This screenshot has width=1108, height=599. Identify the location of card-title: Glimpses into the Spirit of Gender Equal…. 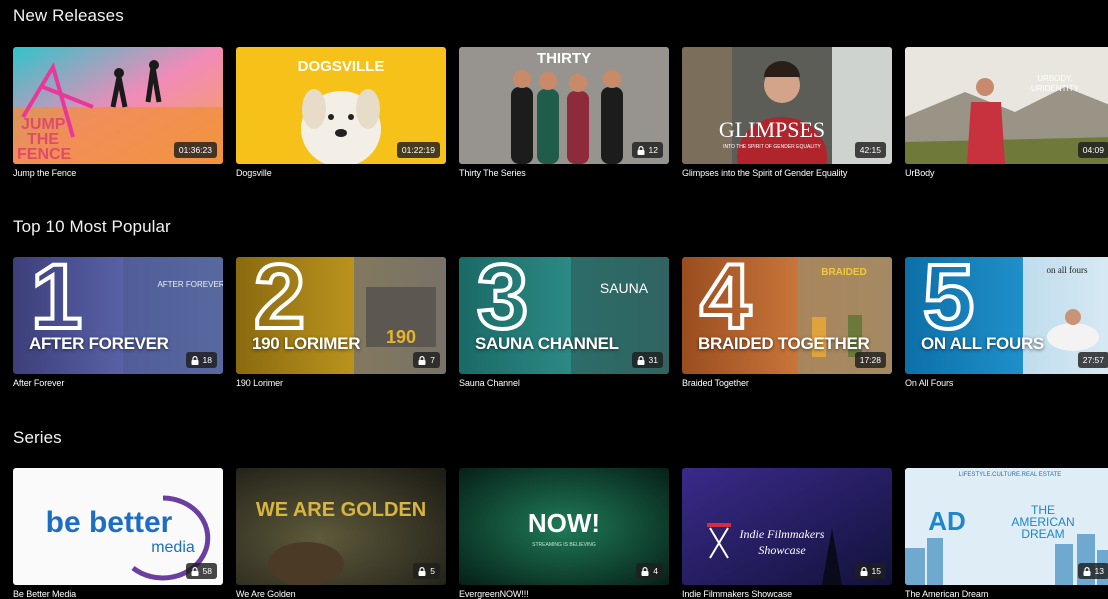
(787, 173).